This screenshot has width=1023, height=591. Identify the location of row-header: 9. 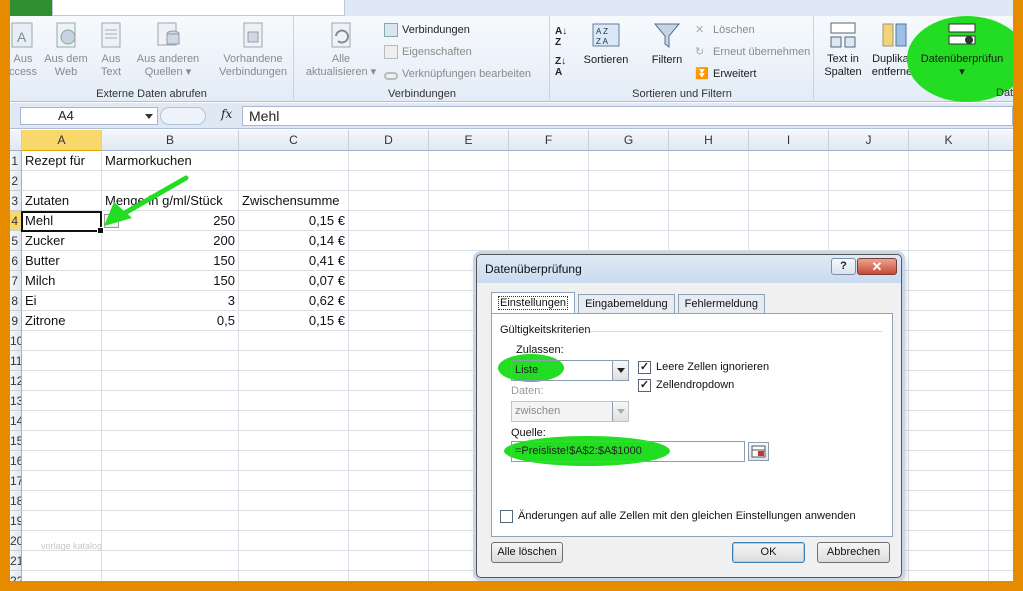
(16, 321).